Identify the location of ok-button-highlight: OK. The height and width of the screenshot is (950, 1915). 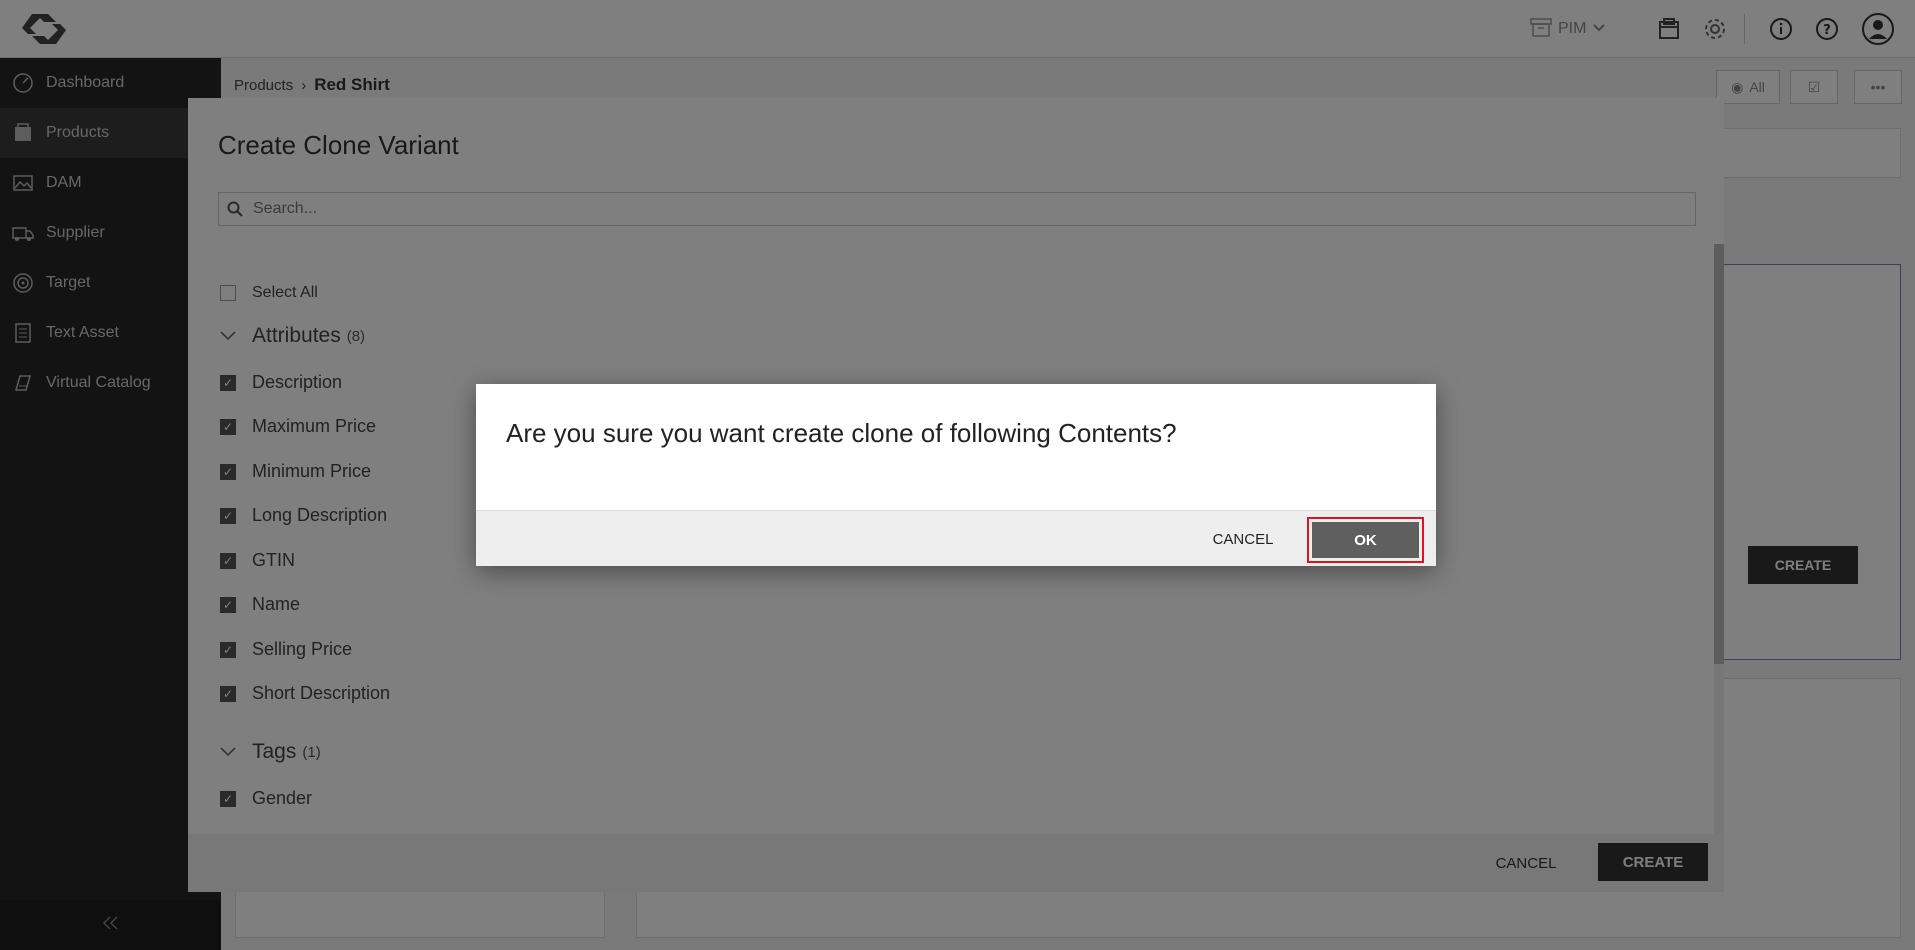
(1365, 540).